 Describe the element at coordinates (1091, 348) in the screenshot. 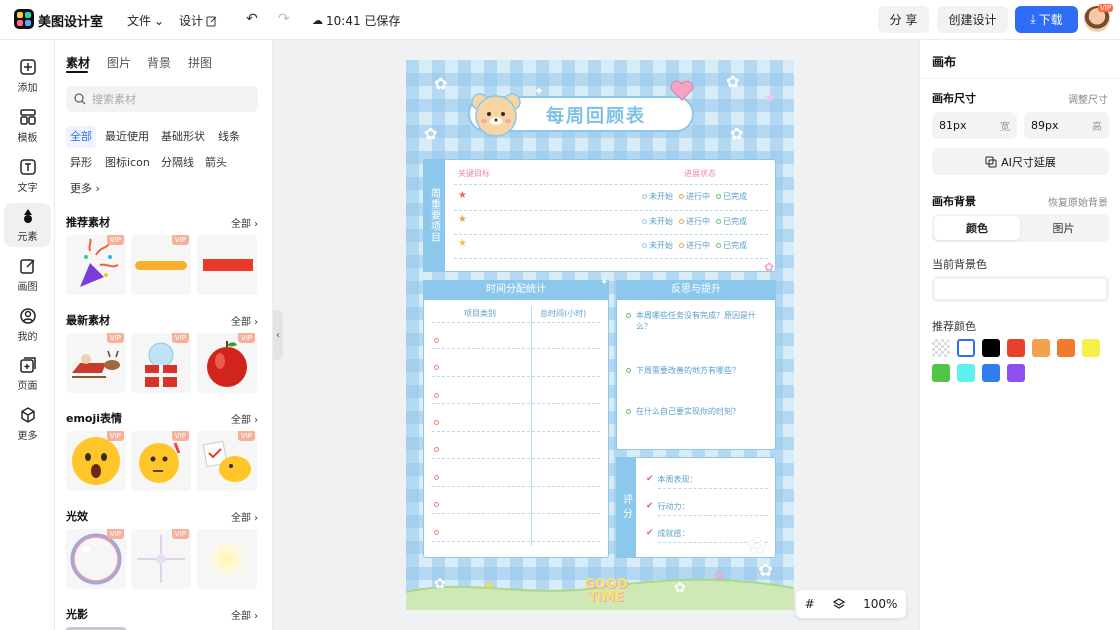

I see `swatch-yellow` at that location.